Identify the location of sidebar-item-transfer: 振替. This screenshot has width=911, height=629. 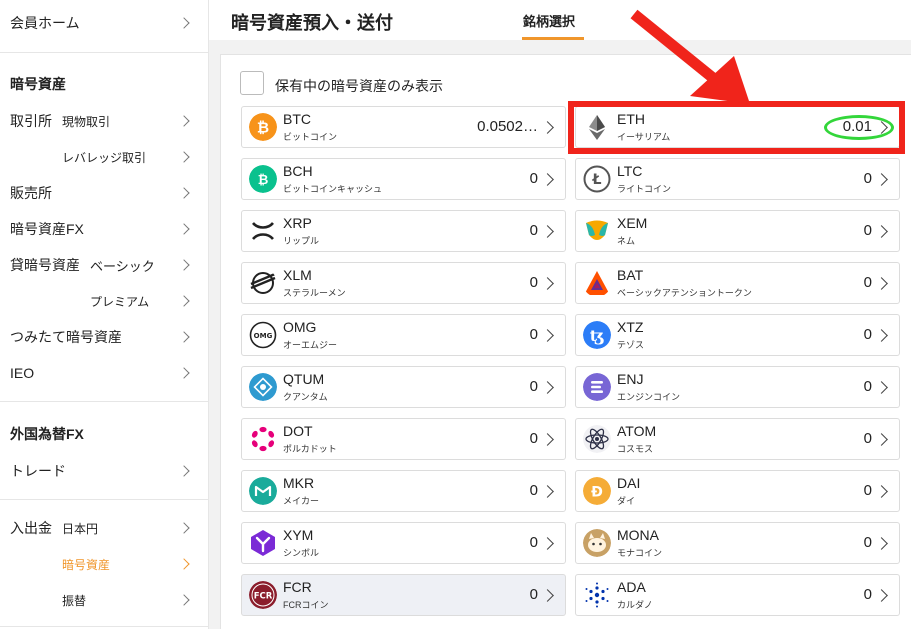
(104, 600).